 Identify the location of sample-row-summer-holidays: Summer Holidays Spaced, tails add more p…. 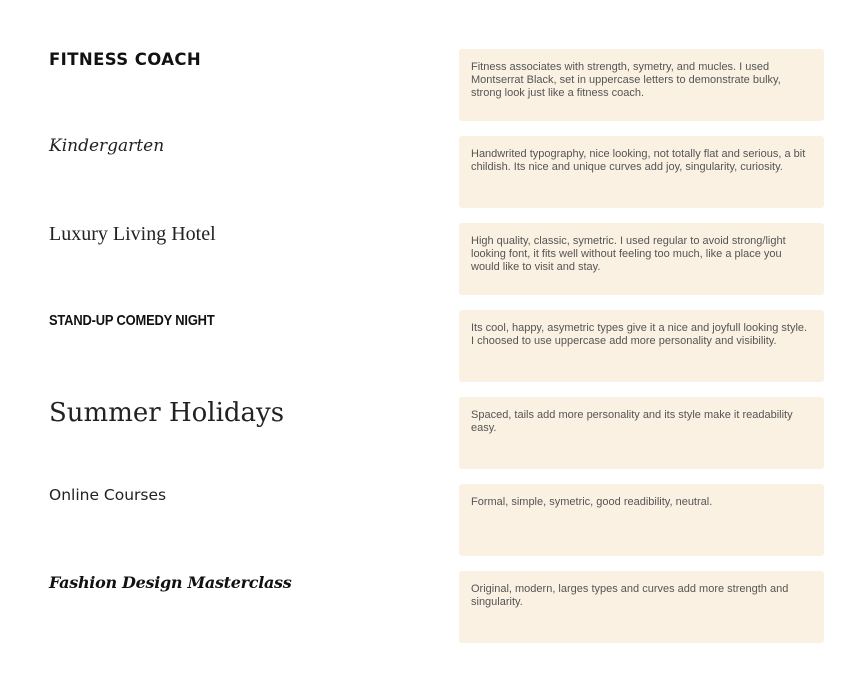
(433, 433).